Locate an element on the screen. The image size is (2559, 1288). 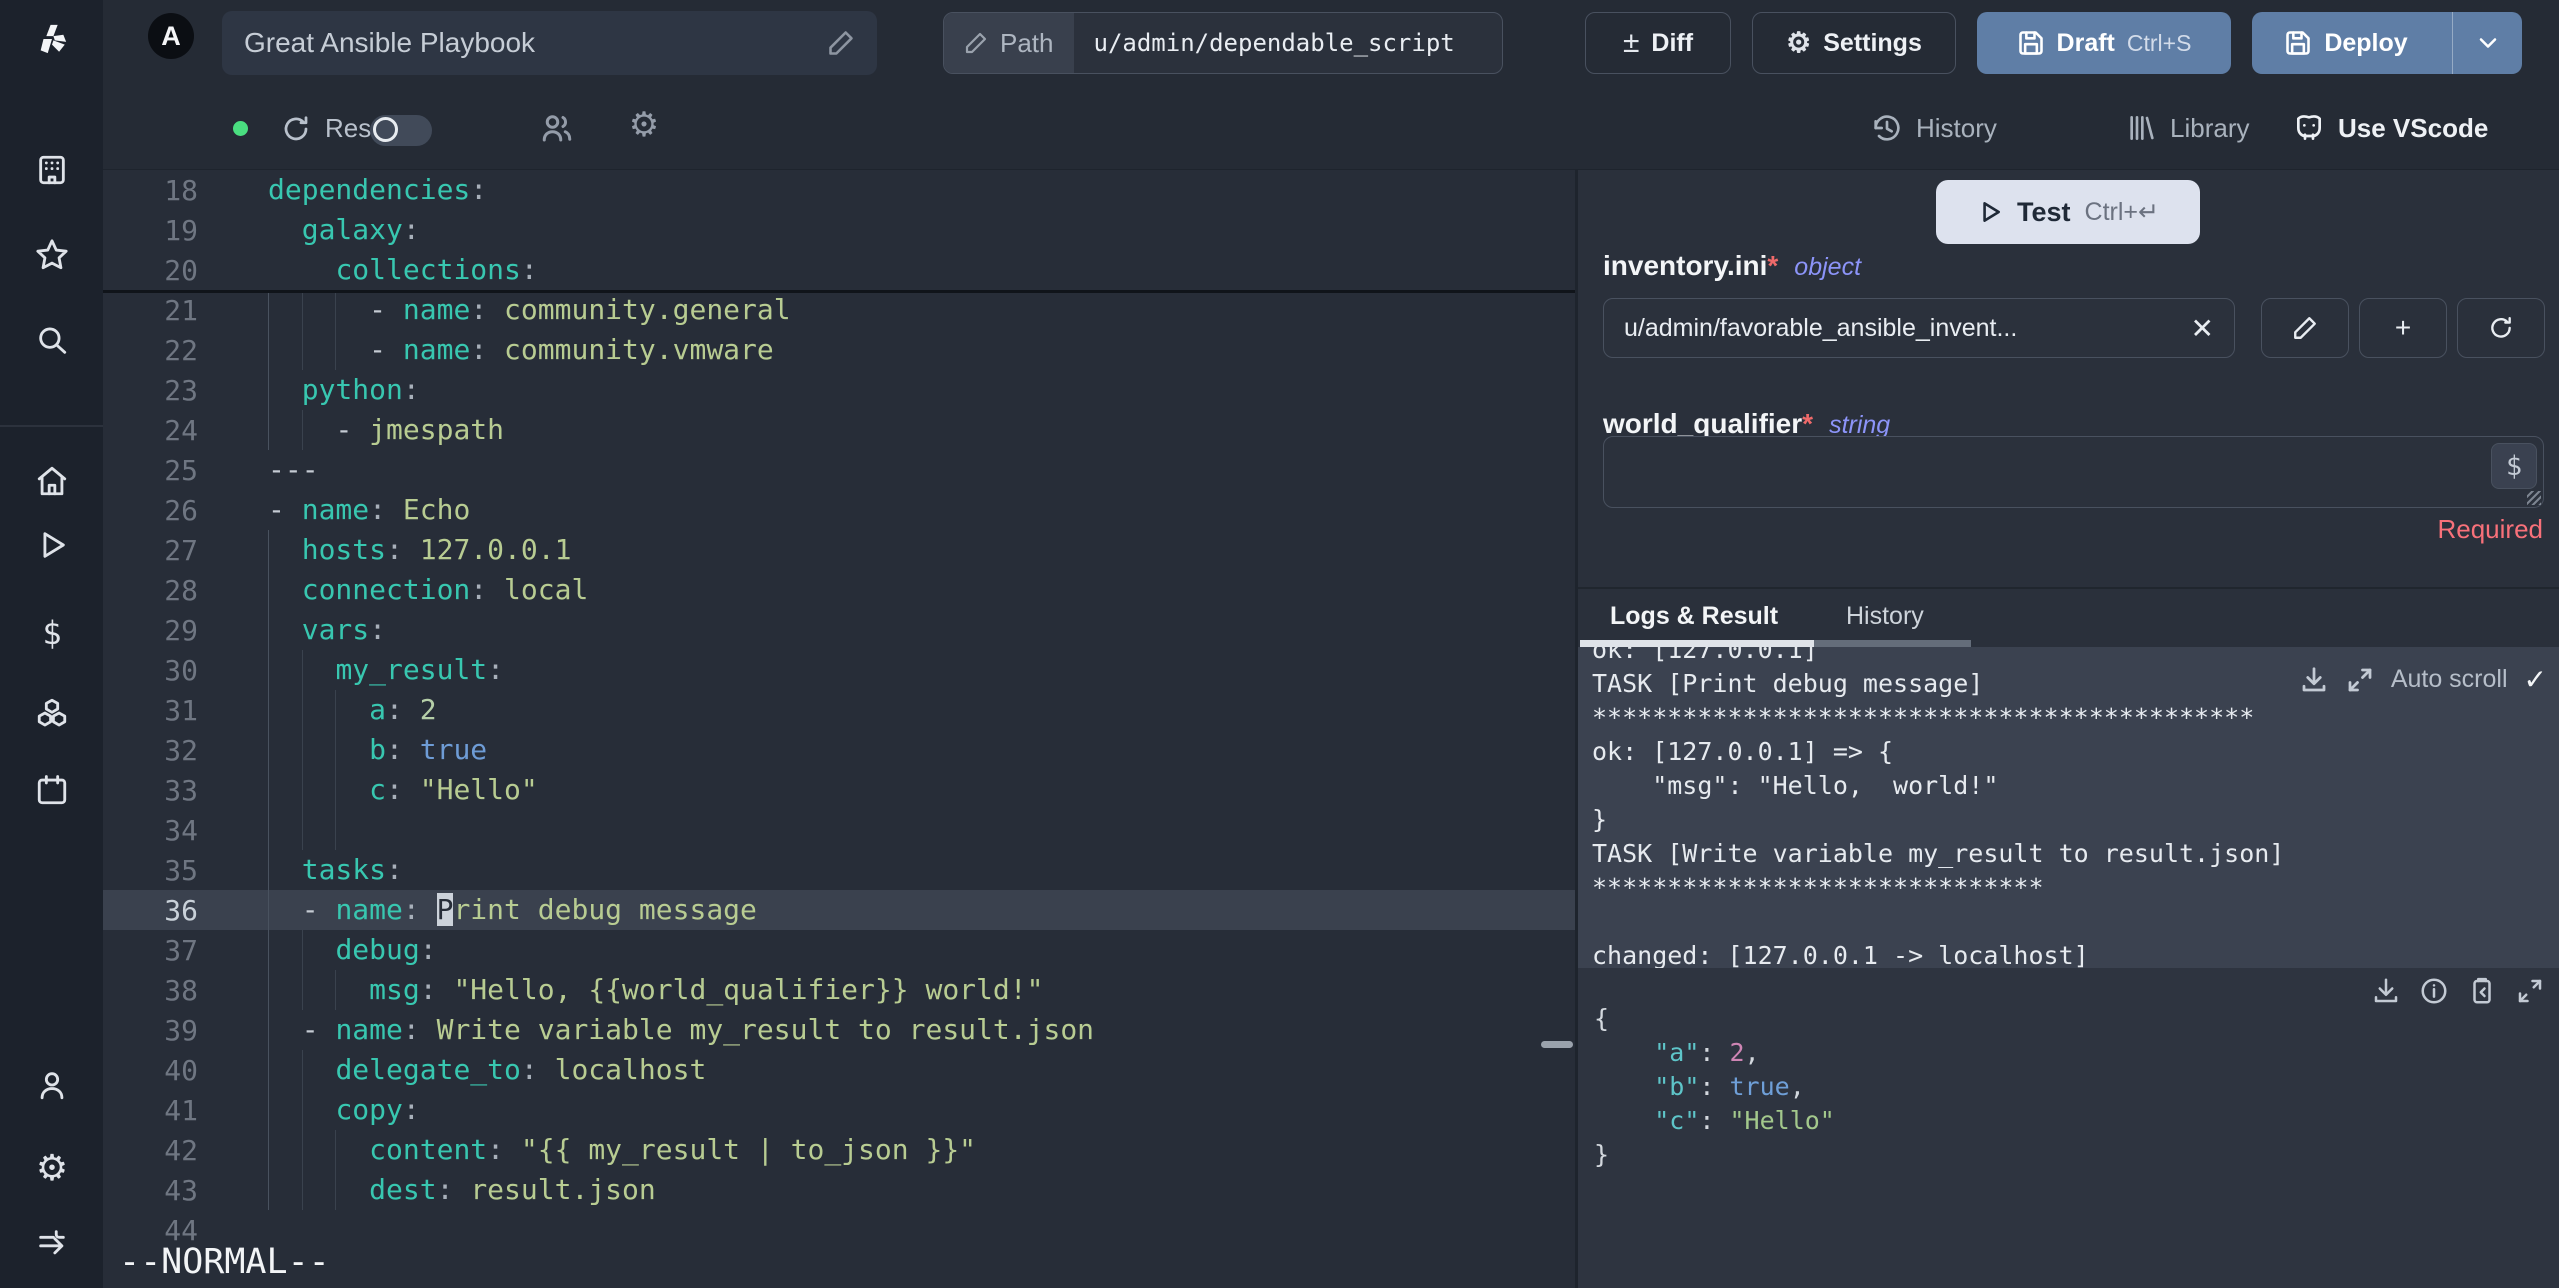
sidebar: $ ⚙ is located at coordinates (51, 644).